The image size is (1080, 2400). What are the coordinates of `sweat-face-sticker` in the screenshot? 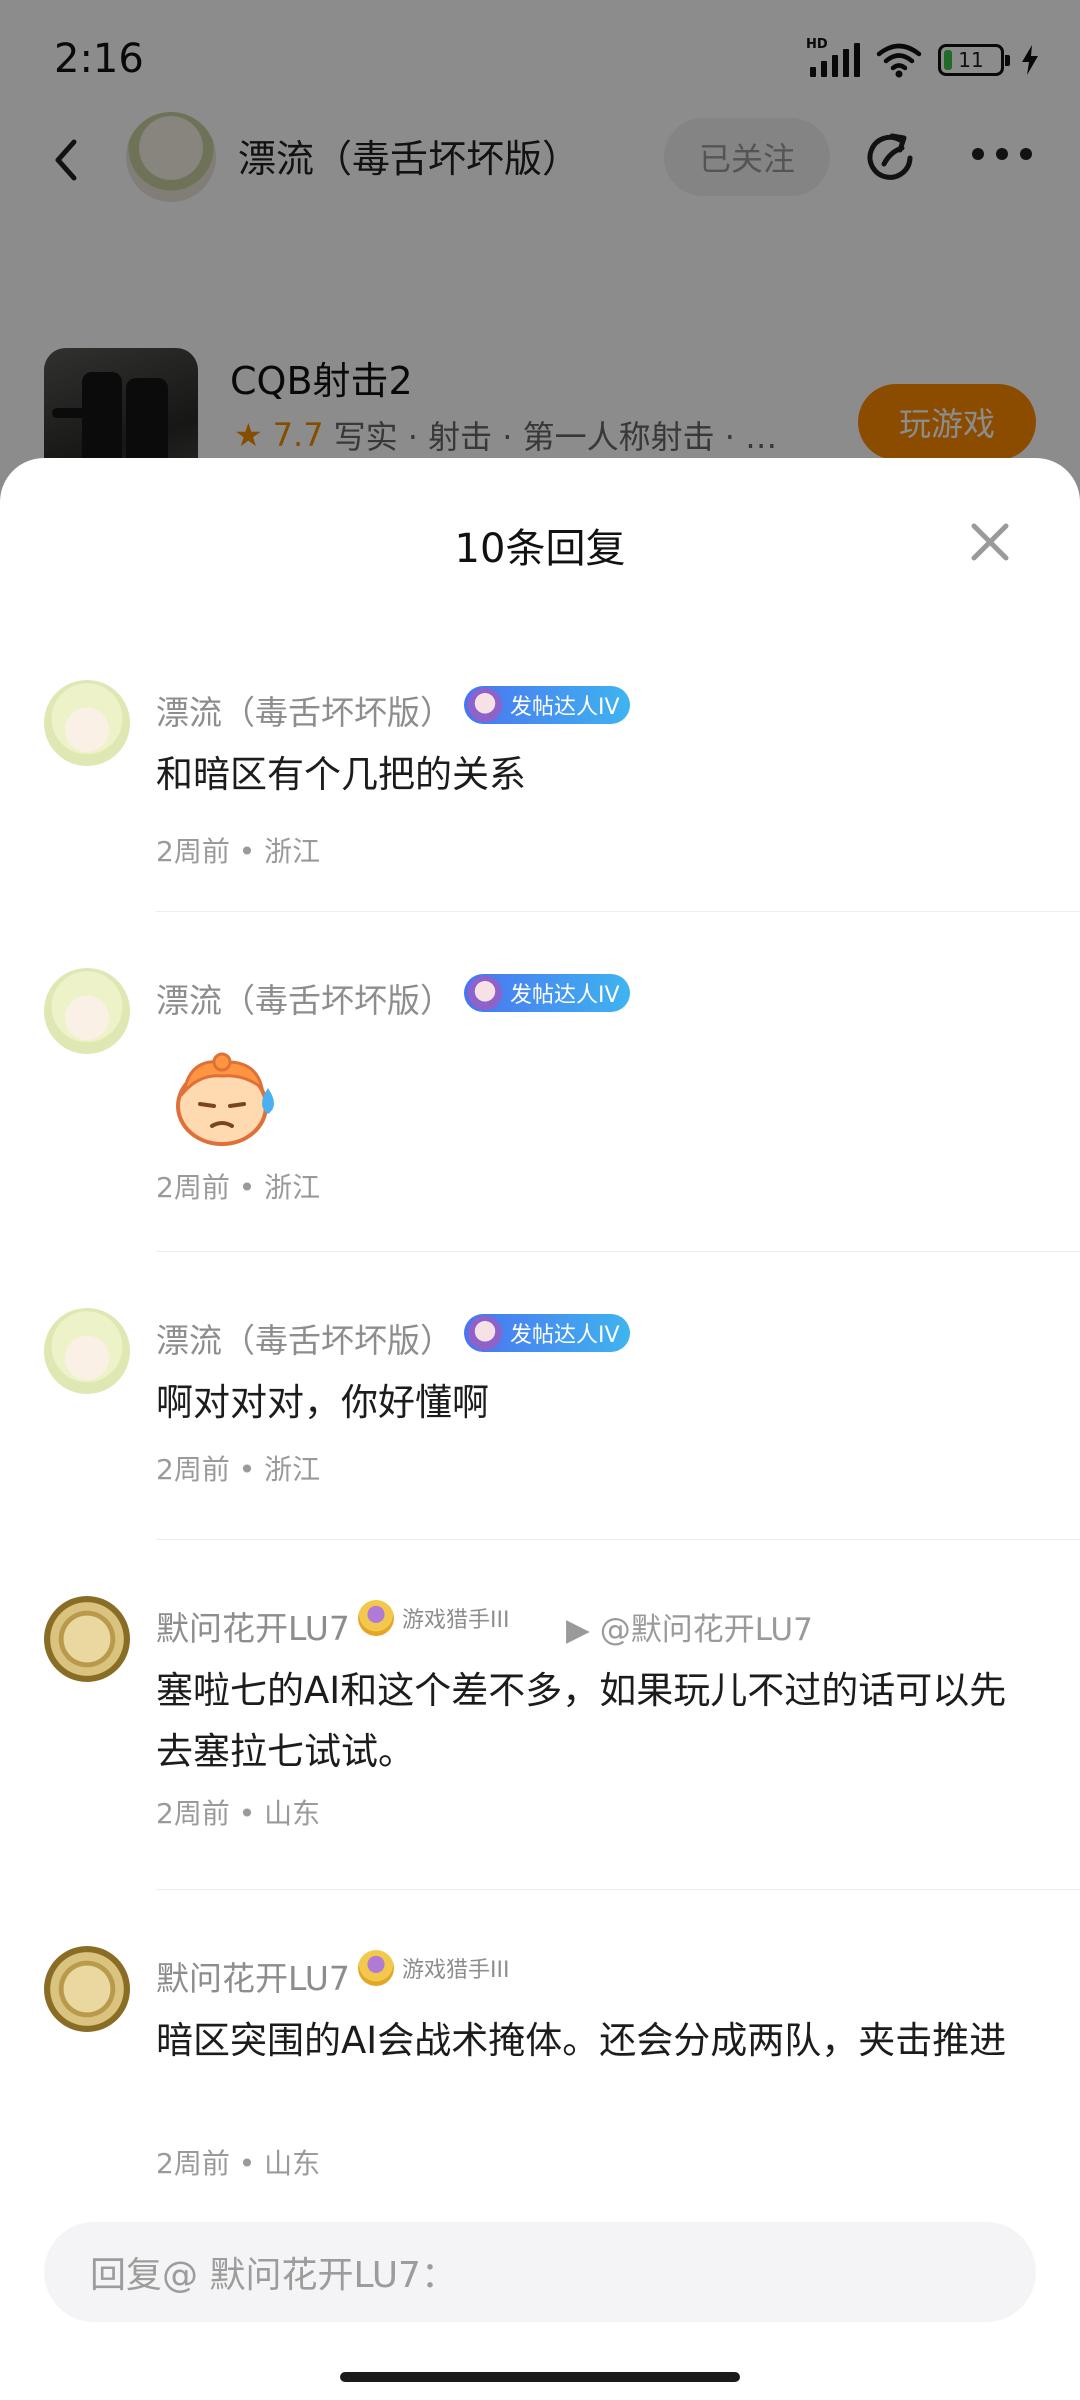 It's located at (225, 1099).